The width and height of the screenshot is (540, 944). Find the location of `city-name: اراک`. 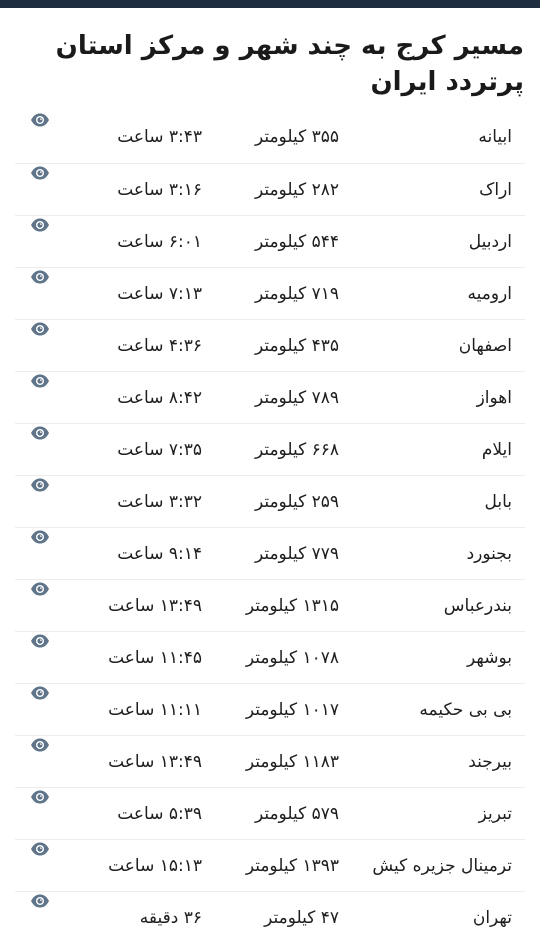

city-name: اراک is located at coordinates (495, 190).